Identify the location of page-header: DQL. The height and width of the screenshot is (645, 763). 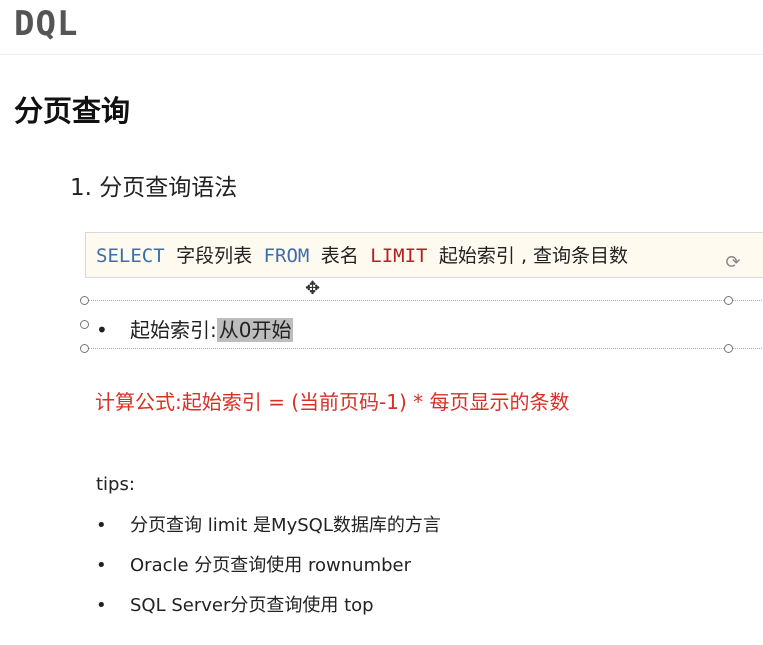
(381, 27).